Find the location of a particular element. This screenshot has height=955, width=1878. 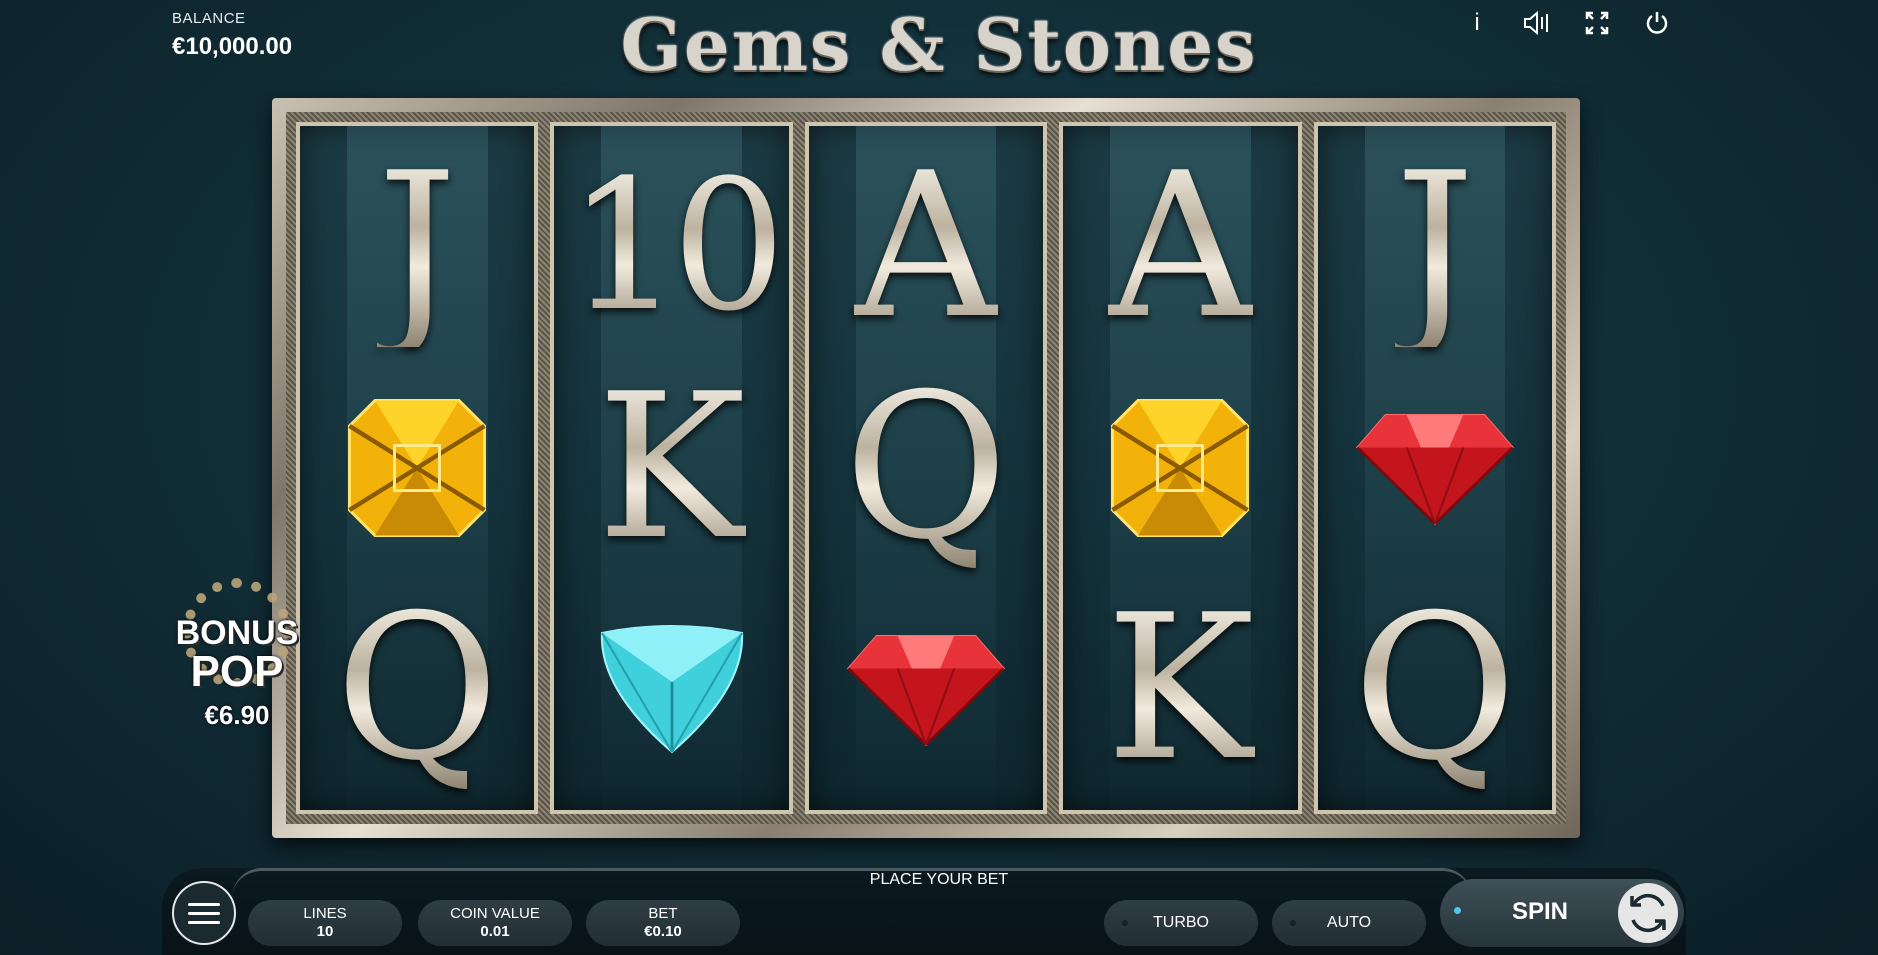

spin-label: SPIN is located at coordinates (1540, 911).